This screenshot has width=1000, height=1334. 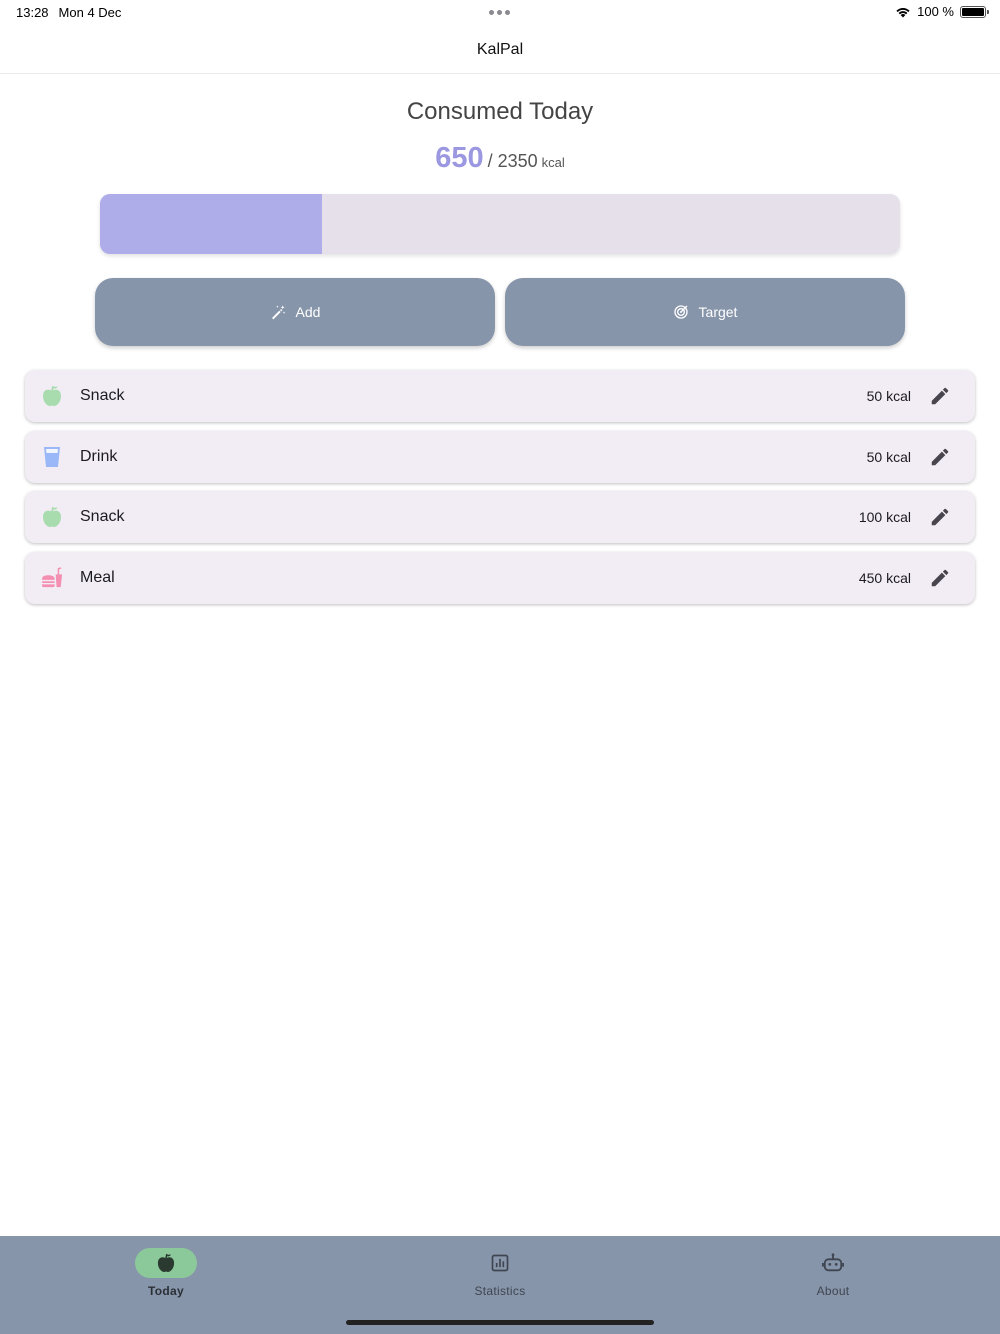 I want to click on target-value: / 2350, so click(x=512, y=161).